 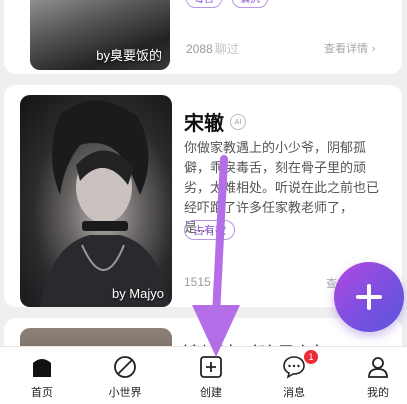 I want to click on tab-messages: 1 消息, so click(x=294, y=375).